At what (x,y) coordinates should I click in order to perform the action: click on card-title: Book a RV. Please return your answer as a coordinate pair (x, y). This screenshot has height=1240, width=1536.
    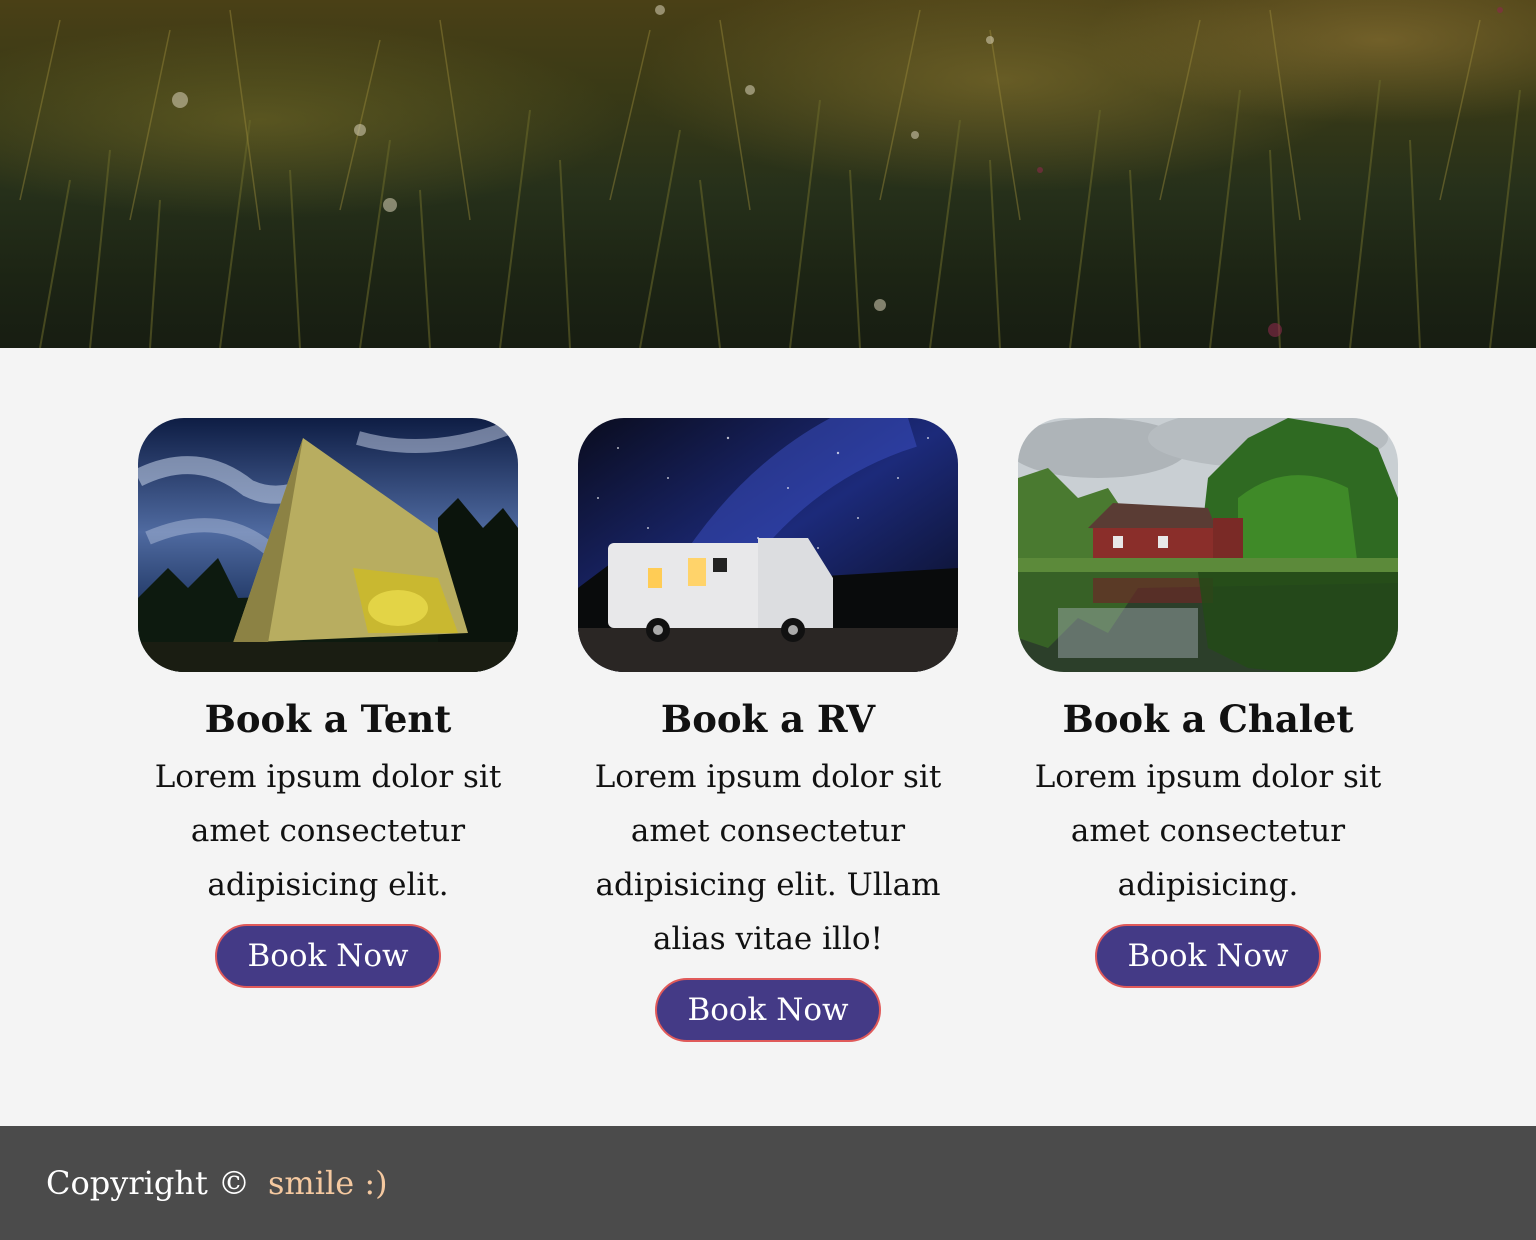
    Looking at the image, I should click on (768, 719).